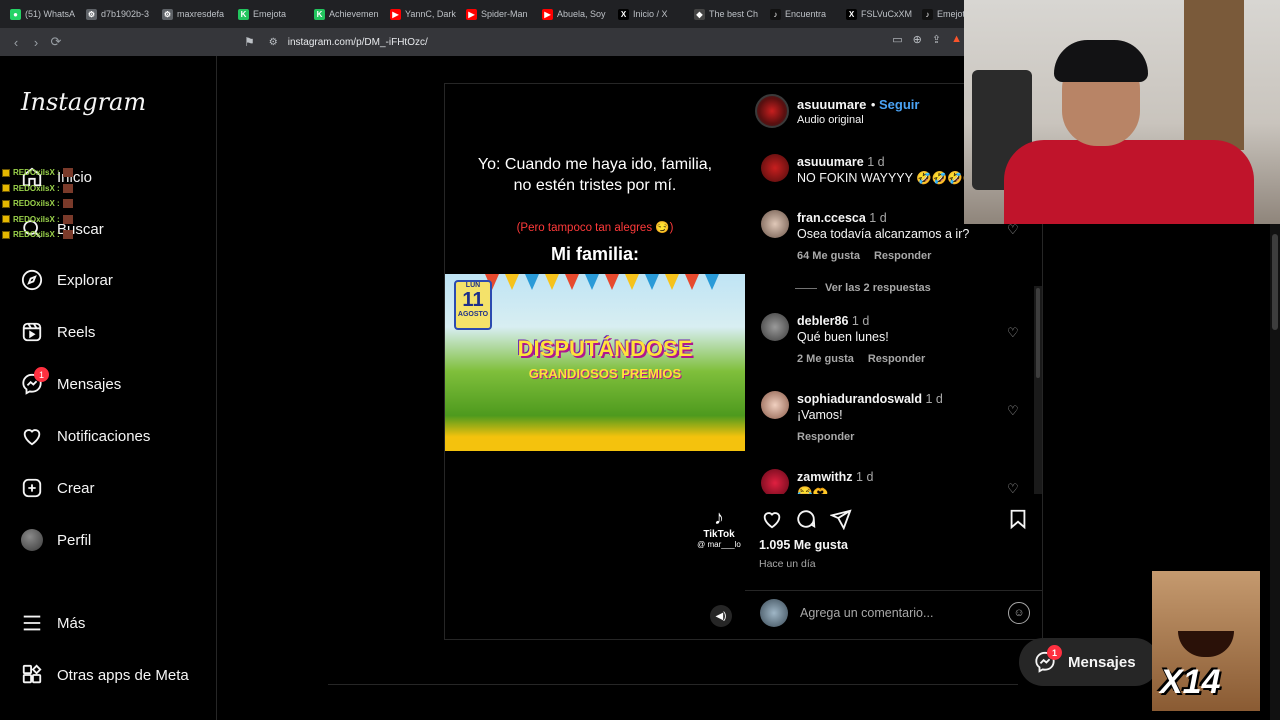  I want to click on browser-tab: ▶ Spider-Man, so click(500, 14).